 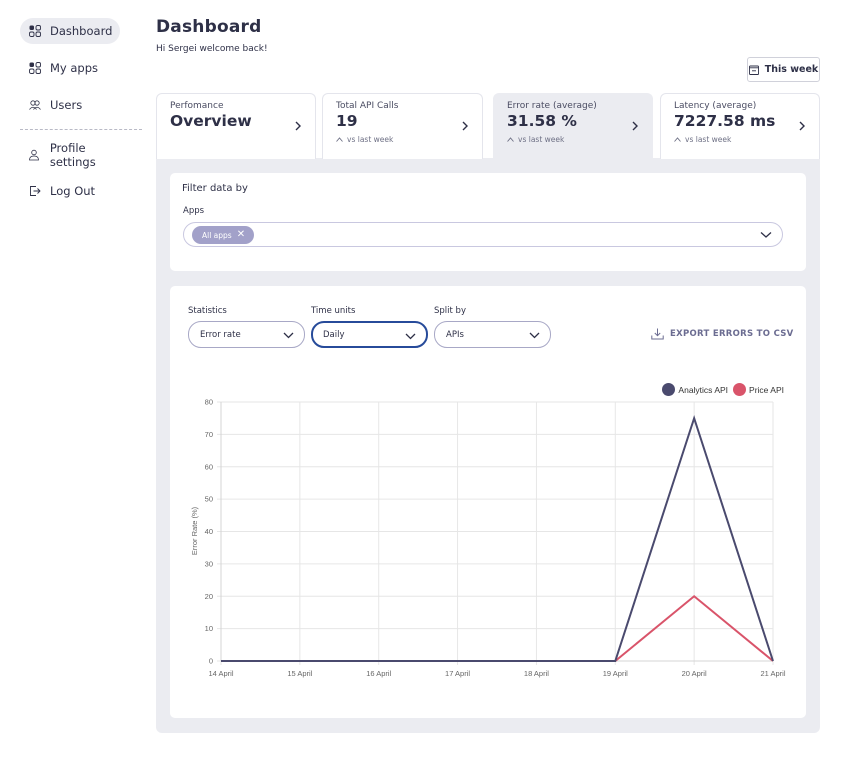 What do you see at coordinates (215, 188) in the screenshot?
I see `filter-title: Filter data by` at bounding box center [215, 188].